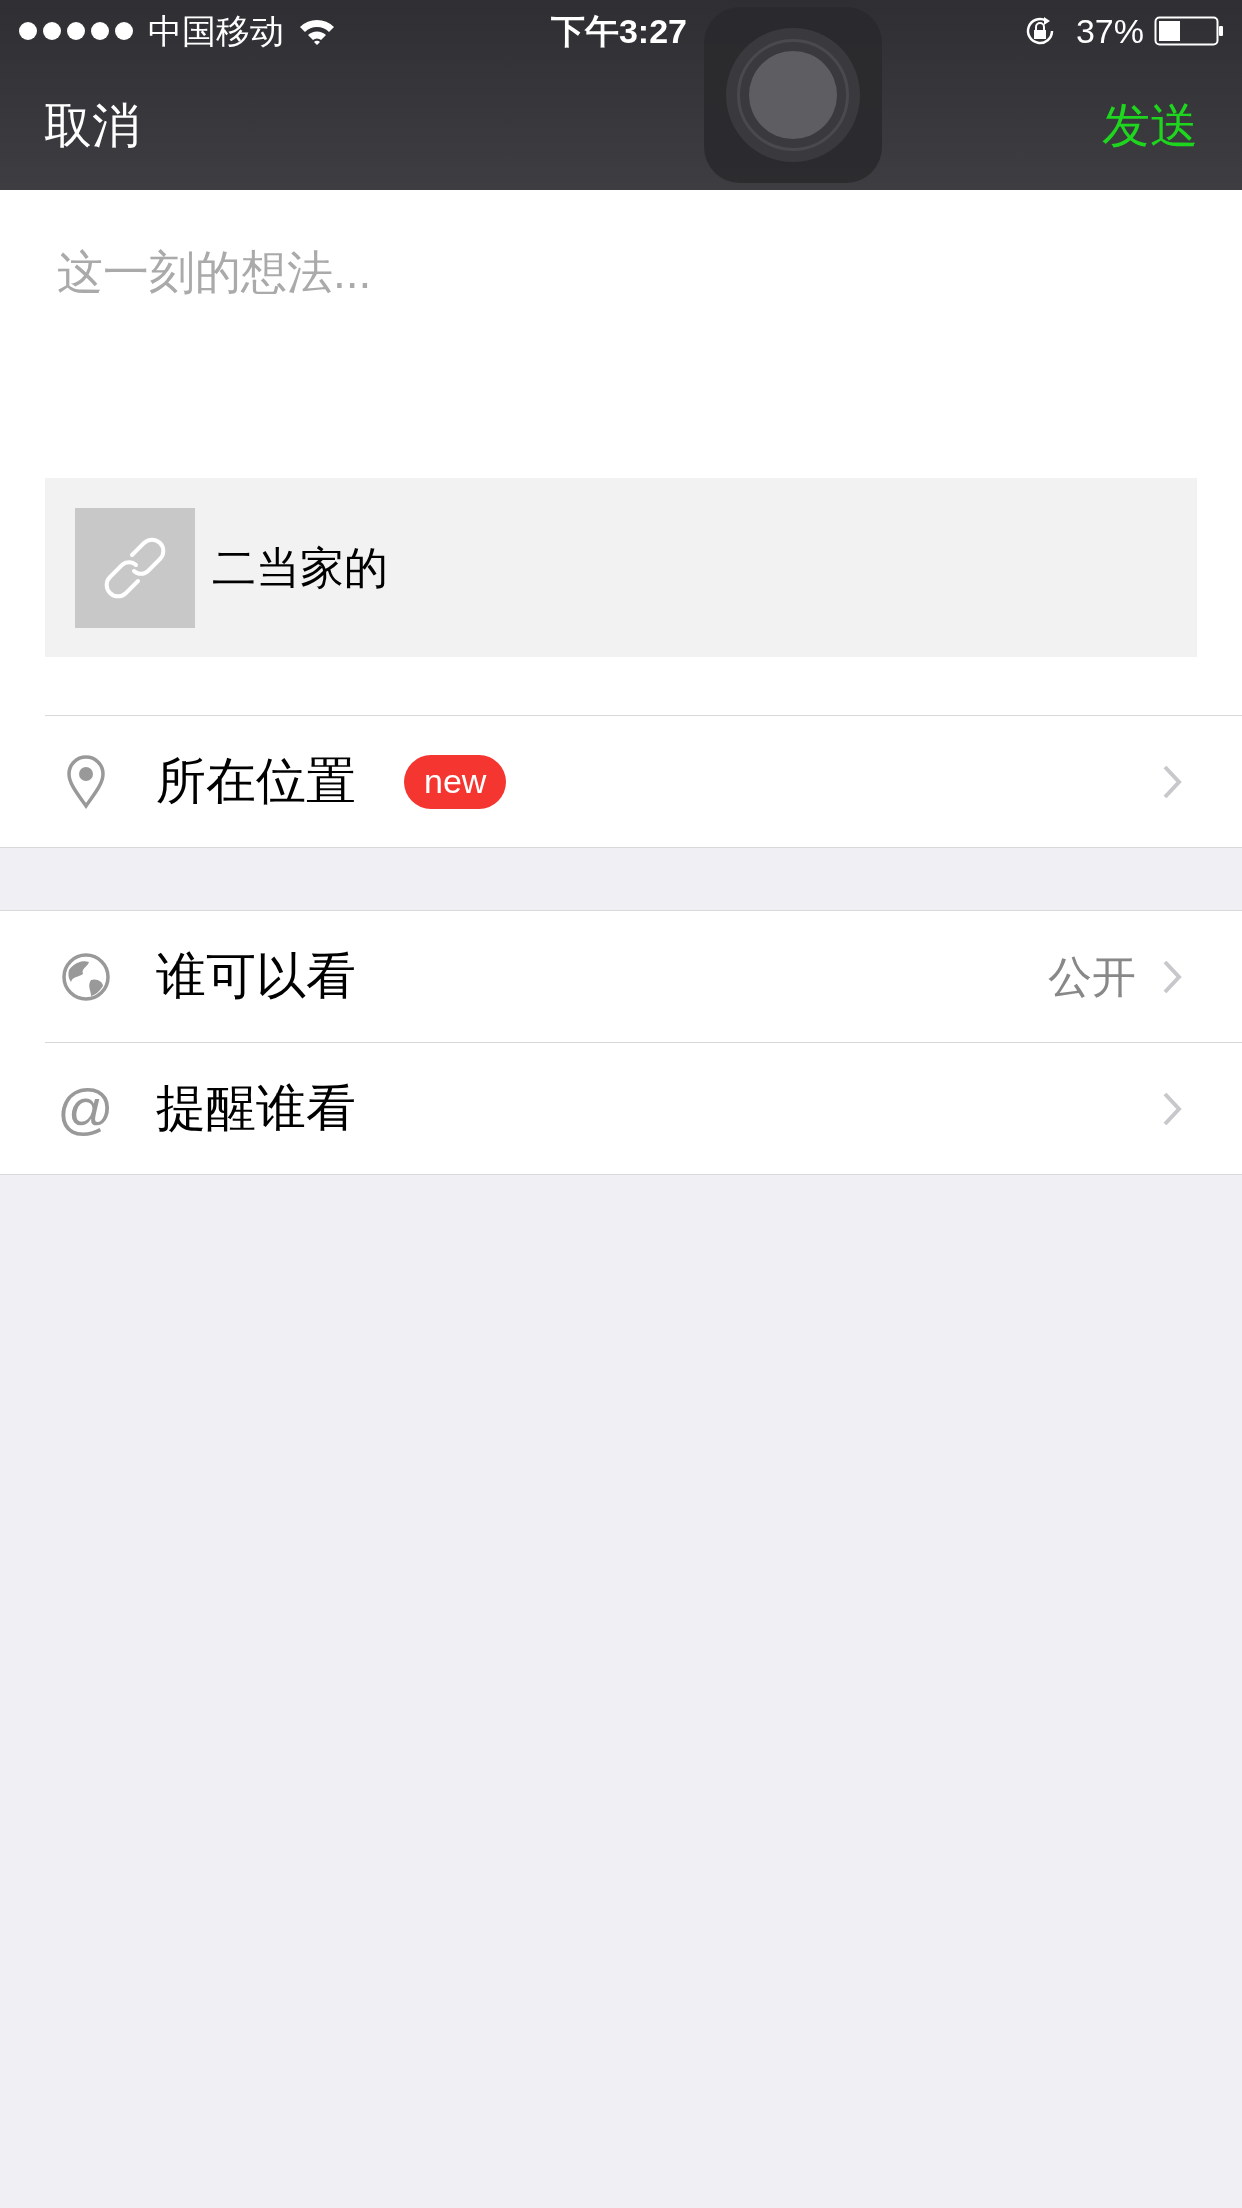 The height and width of the screenshot is (2208, 1242). What do you see at coordinates (793, 95) in the screenshot?
I see `assistive-touch-button` at bounding box center [793, 95].